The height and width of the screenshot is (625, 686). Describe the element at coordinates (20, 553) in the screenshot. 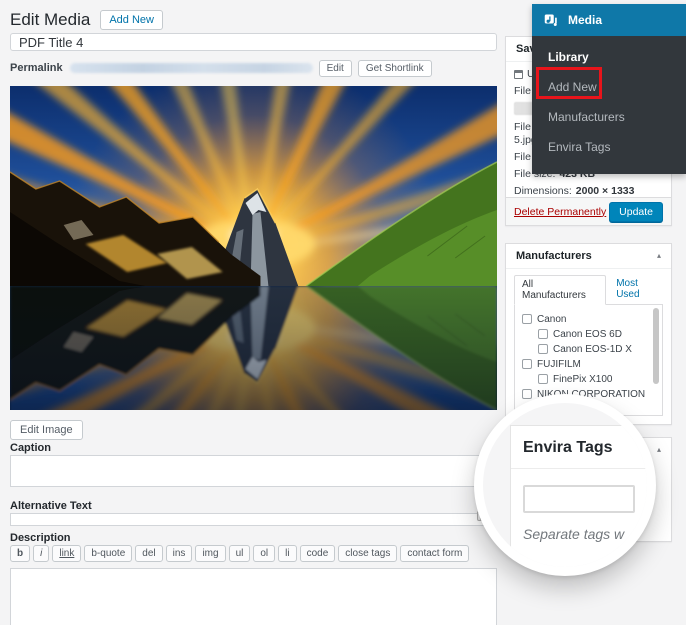

I see `qt-bold-button: b` at that location.